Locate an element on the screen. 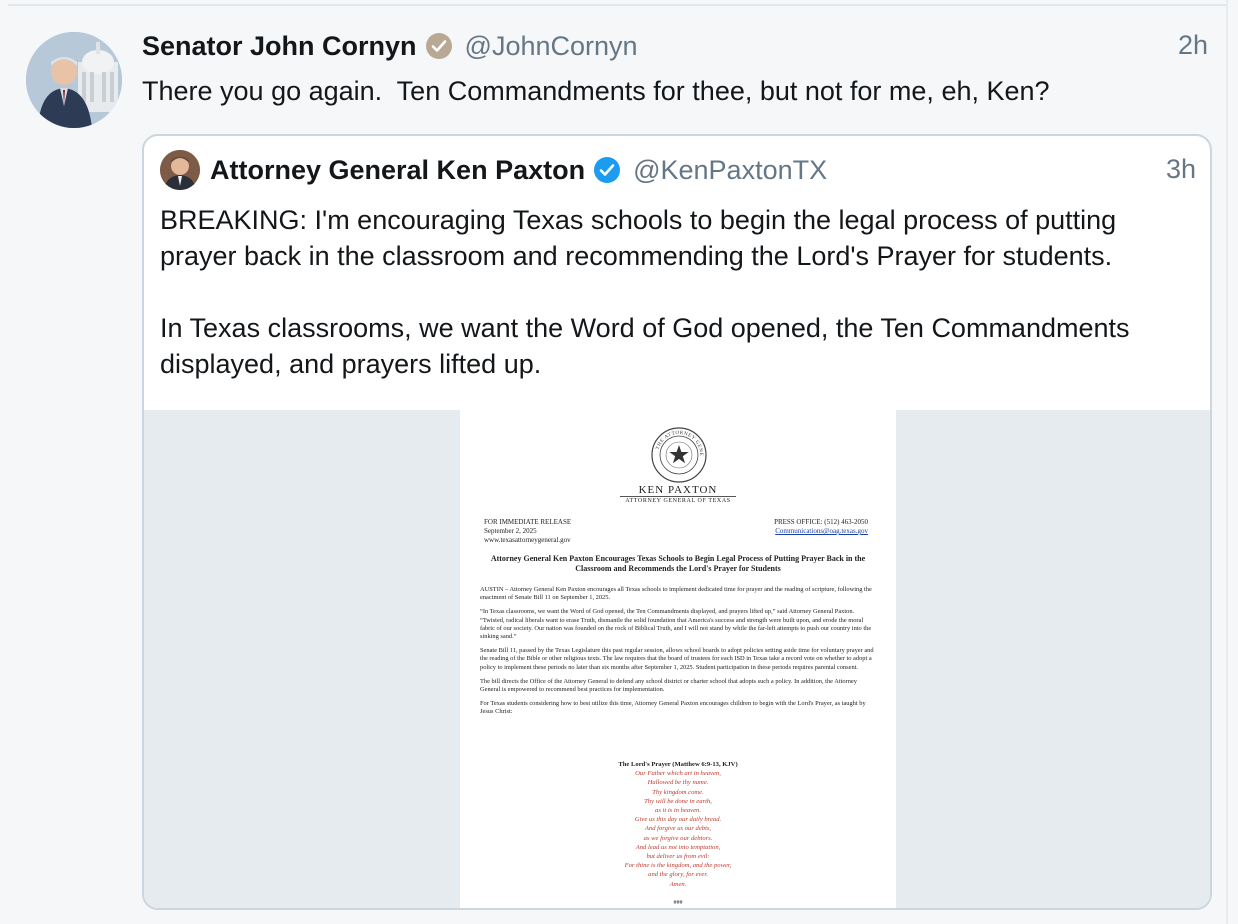  doc-author-name: KEN PAXTON is located at coordinates (678, 490).